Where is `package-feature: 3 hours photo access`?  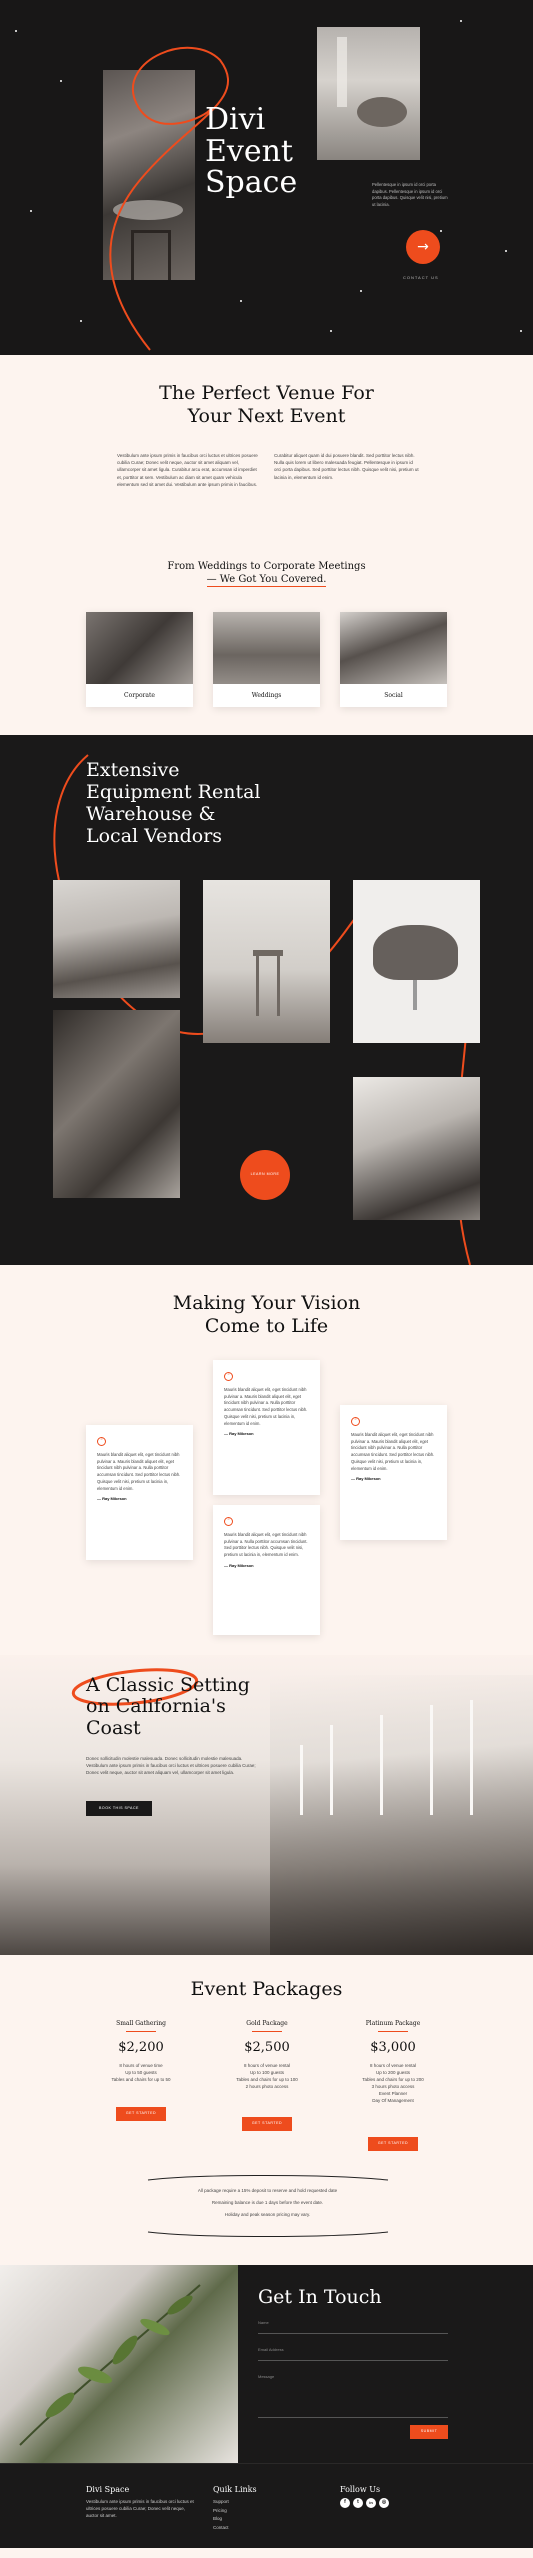 package-feature: 3 hours photo access is located at coordinates (393, 2087).